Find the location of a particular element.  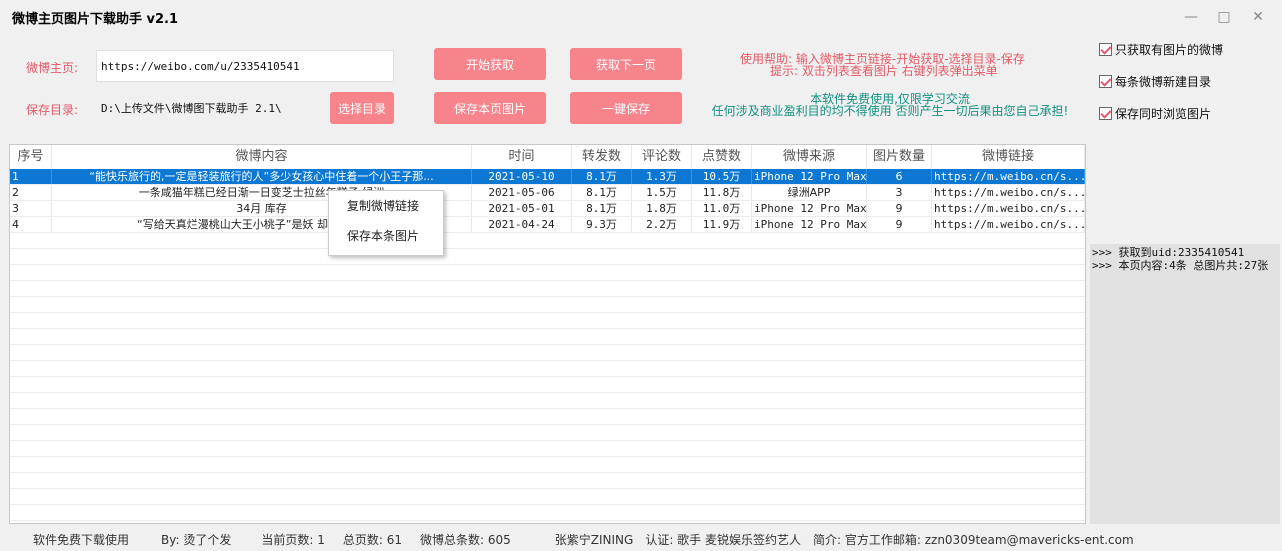

column-header: 点赞数 is located at coordinates (722, 157).